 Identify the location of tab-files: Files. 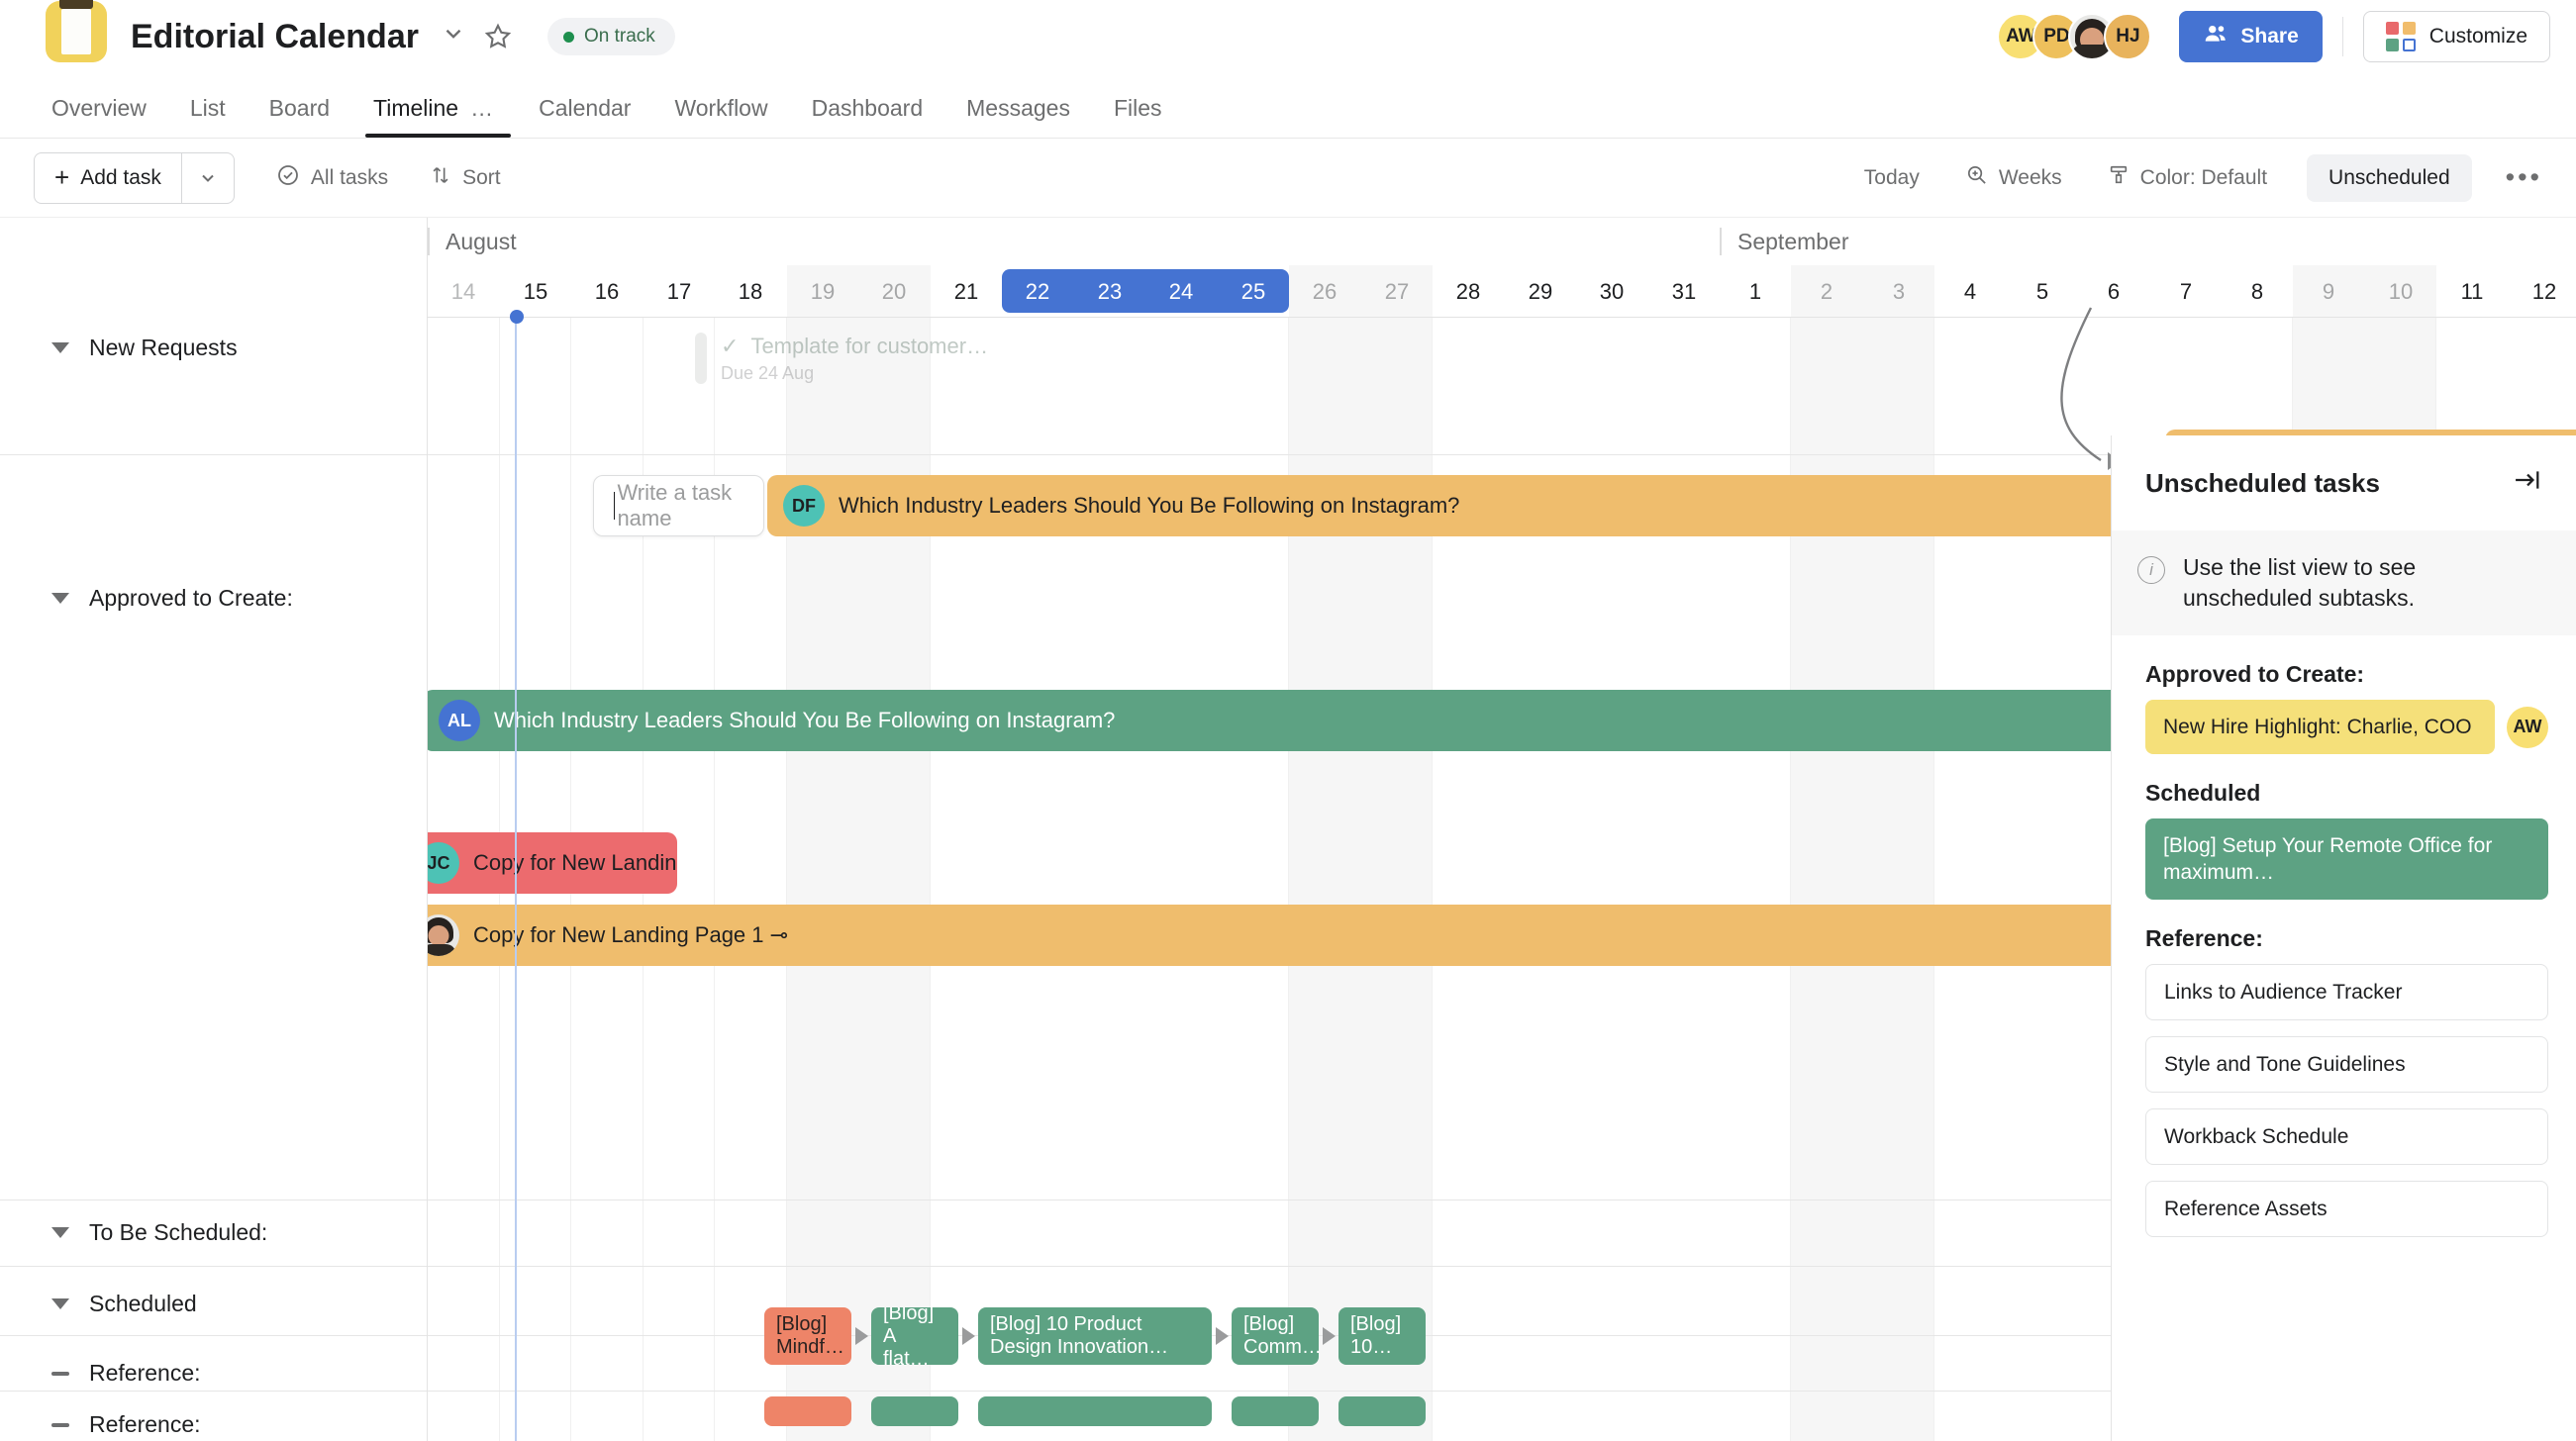
(1138, 116).